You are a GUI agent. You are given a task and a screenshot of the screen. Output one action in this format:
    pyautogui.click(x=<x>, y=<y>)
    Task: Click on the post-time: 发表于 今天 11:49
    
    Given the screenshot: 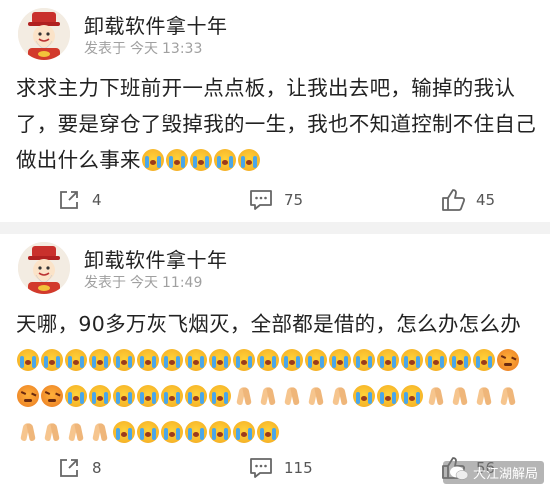 What is the action you would take?
    pyautogui.click(x=145, y=282)
    